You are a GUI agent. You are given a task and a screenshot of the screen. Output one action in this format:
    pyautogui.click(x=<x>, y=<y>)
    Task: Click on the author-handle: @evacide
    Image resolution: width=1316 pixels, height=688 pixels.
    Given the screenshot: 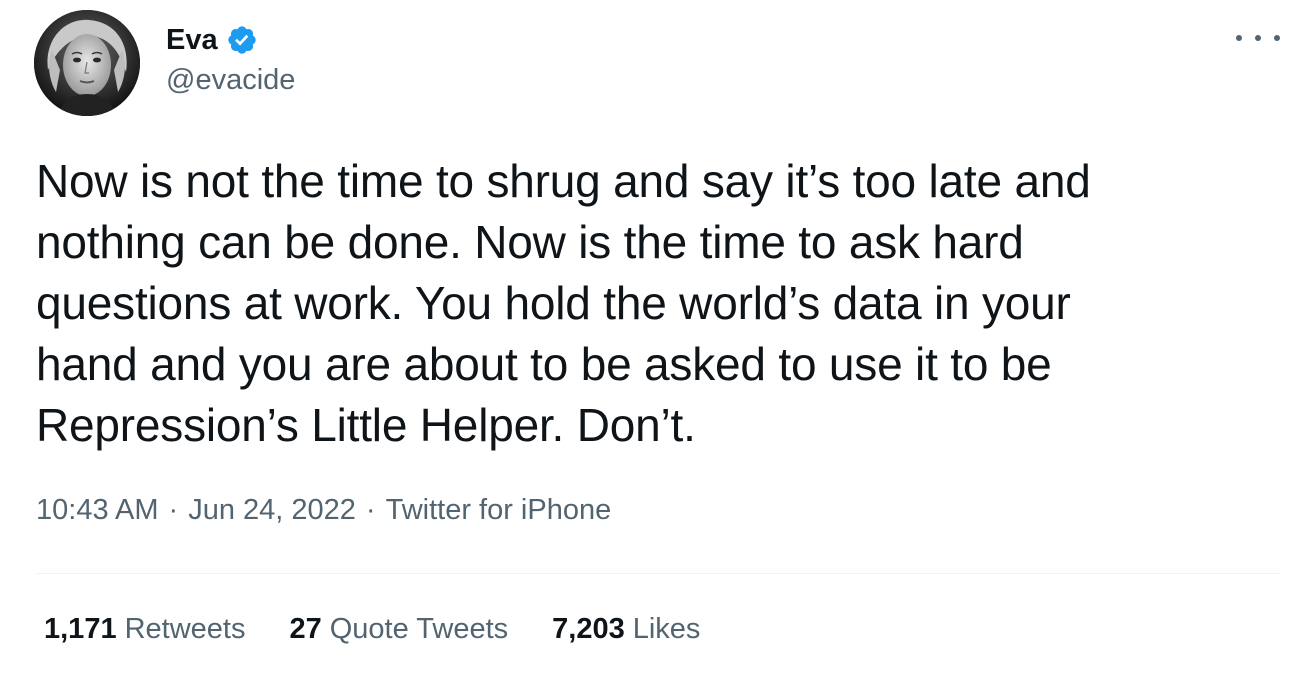 What is the action you would take?
    pyautogui.click(x=230, y=80)
    